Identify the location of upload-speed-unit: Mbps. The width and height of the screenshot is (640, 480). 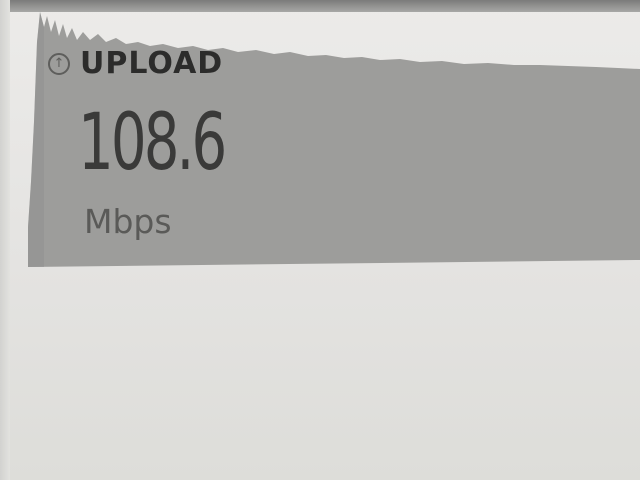
(128, 221).